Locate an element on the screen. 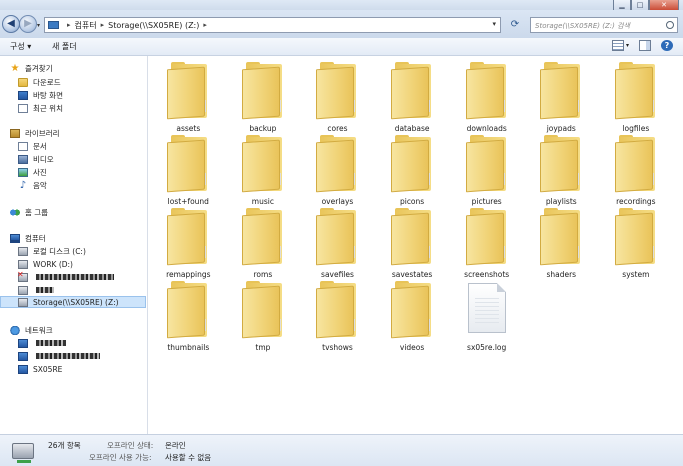  folder-item: screenshots is located at coordinates (486, 242).